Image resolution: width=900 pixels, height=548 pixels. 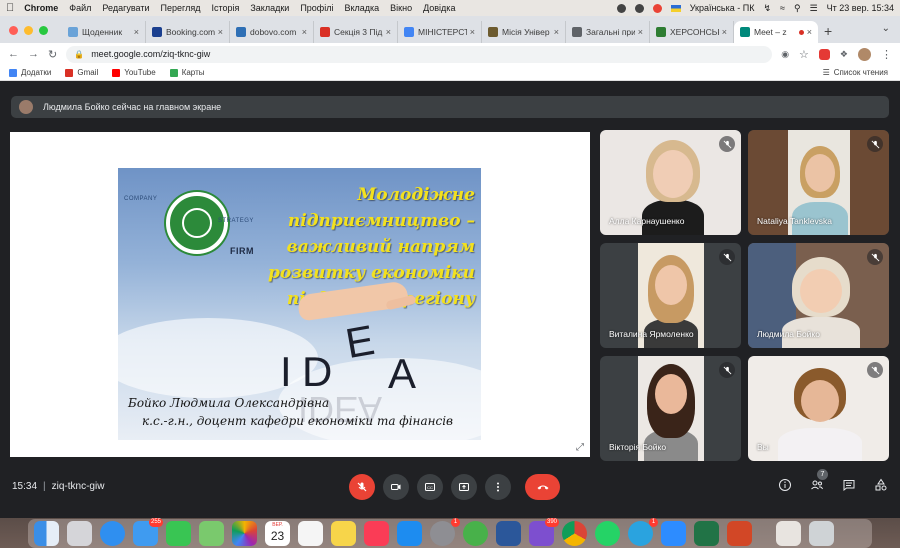 I want to click on adblock-extension-icon, so click(x=824, y=54).